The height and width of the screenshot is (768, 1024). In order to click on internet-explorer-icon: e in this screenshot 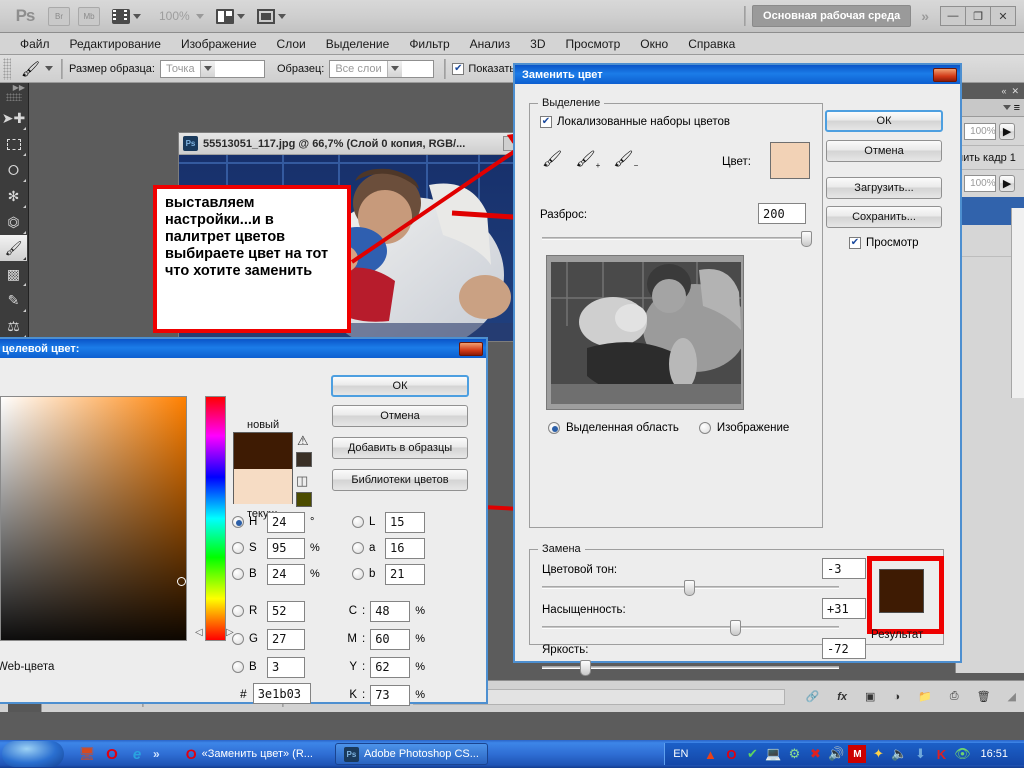, I will do `click(137, 754)`.